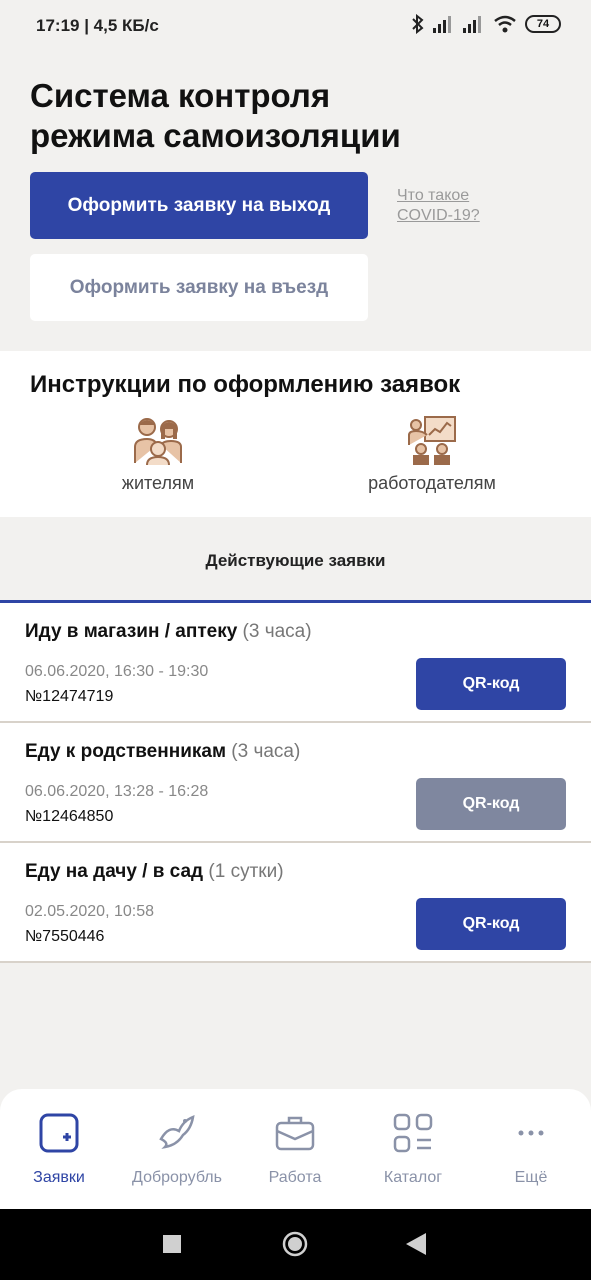  I want to click on home-icon, so click(295, 1244).